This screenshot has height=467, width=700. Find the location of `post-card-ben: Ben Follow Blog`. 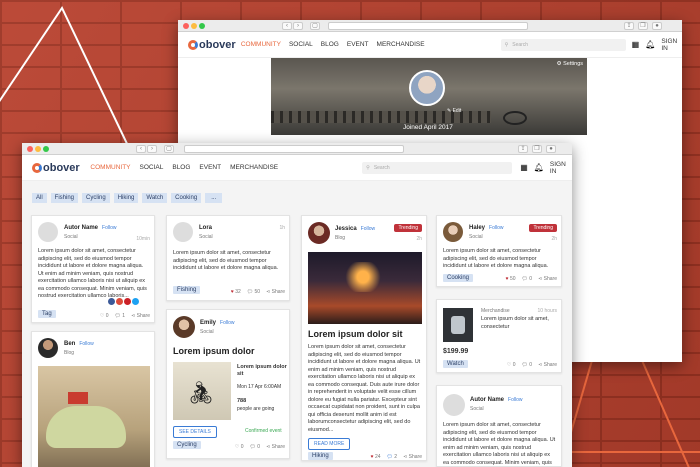

post-card-ben: Ben Follow Blog is located at coordinates (93, 399).